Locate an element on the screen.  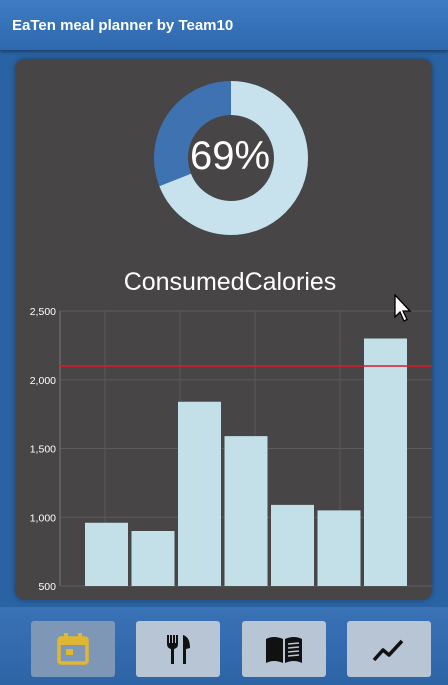
fork-knife-icon is located at coordinates (178, 649).